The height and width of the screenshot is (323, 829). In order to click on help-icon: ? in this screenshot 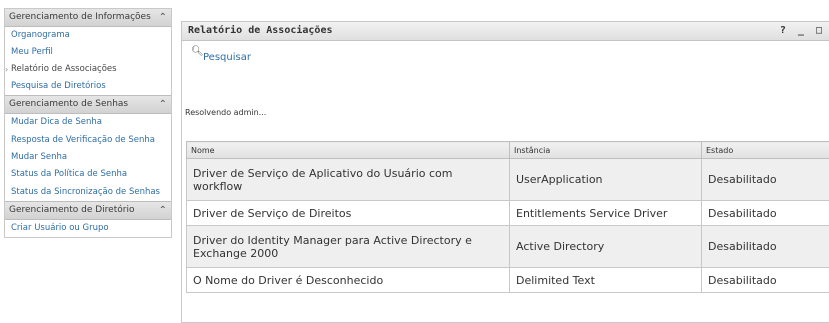, I will do `click(783, 30)`.